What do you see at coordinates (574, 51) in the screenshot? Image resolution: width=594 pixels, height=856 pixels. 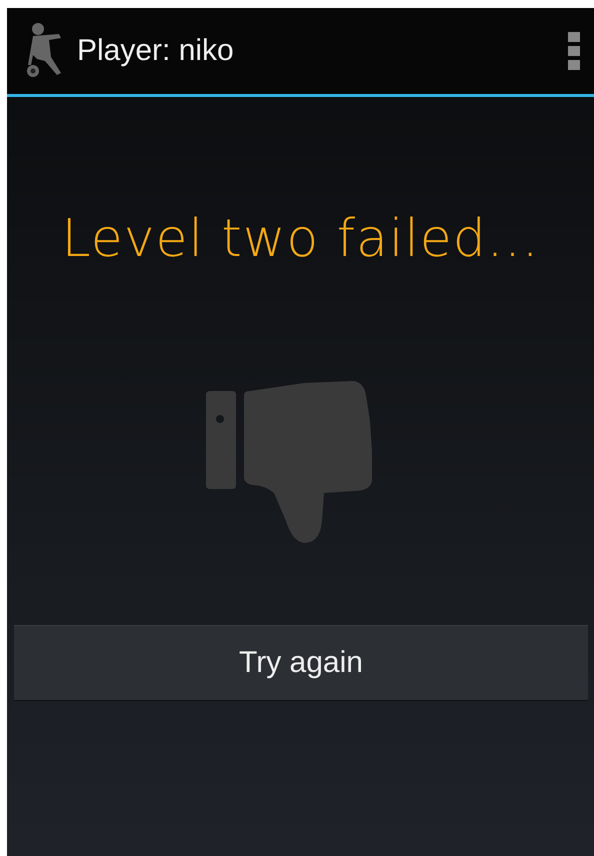 I see `overflow-menu-icon` at bounding box center [574, 51].